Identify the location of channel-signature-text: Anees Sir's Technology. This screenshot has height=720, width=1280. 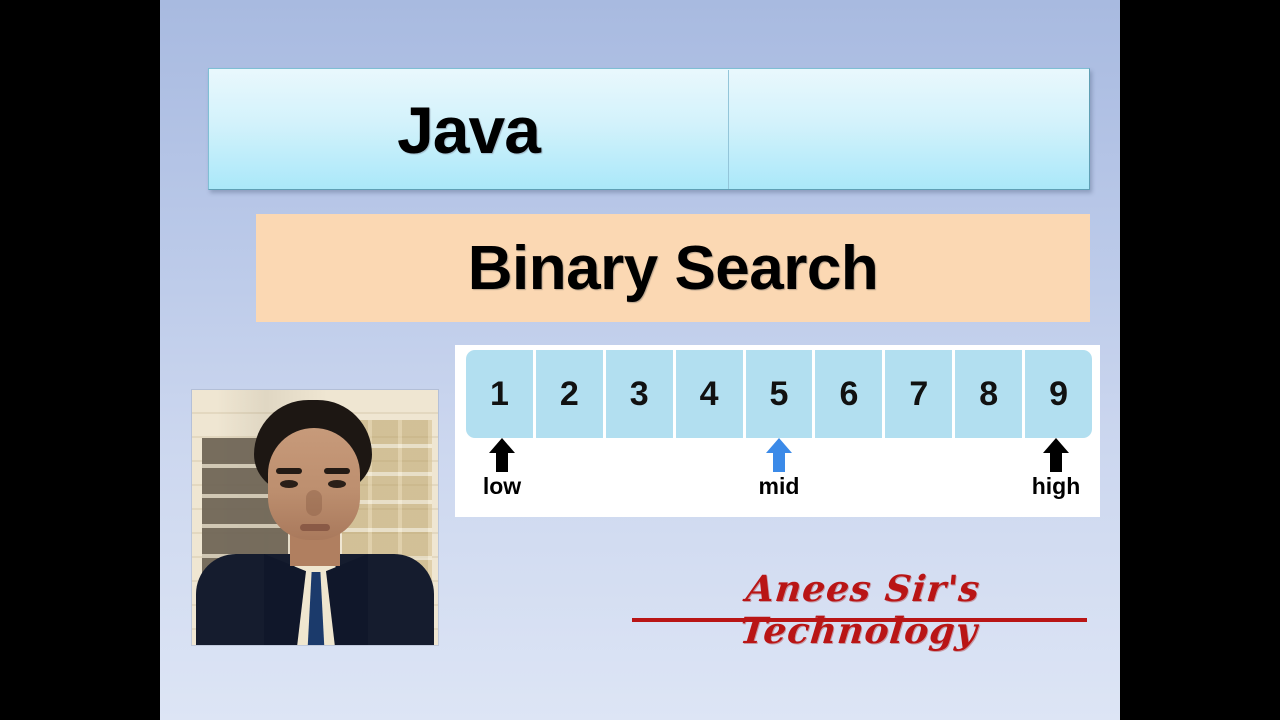
(860, 610).